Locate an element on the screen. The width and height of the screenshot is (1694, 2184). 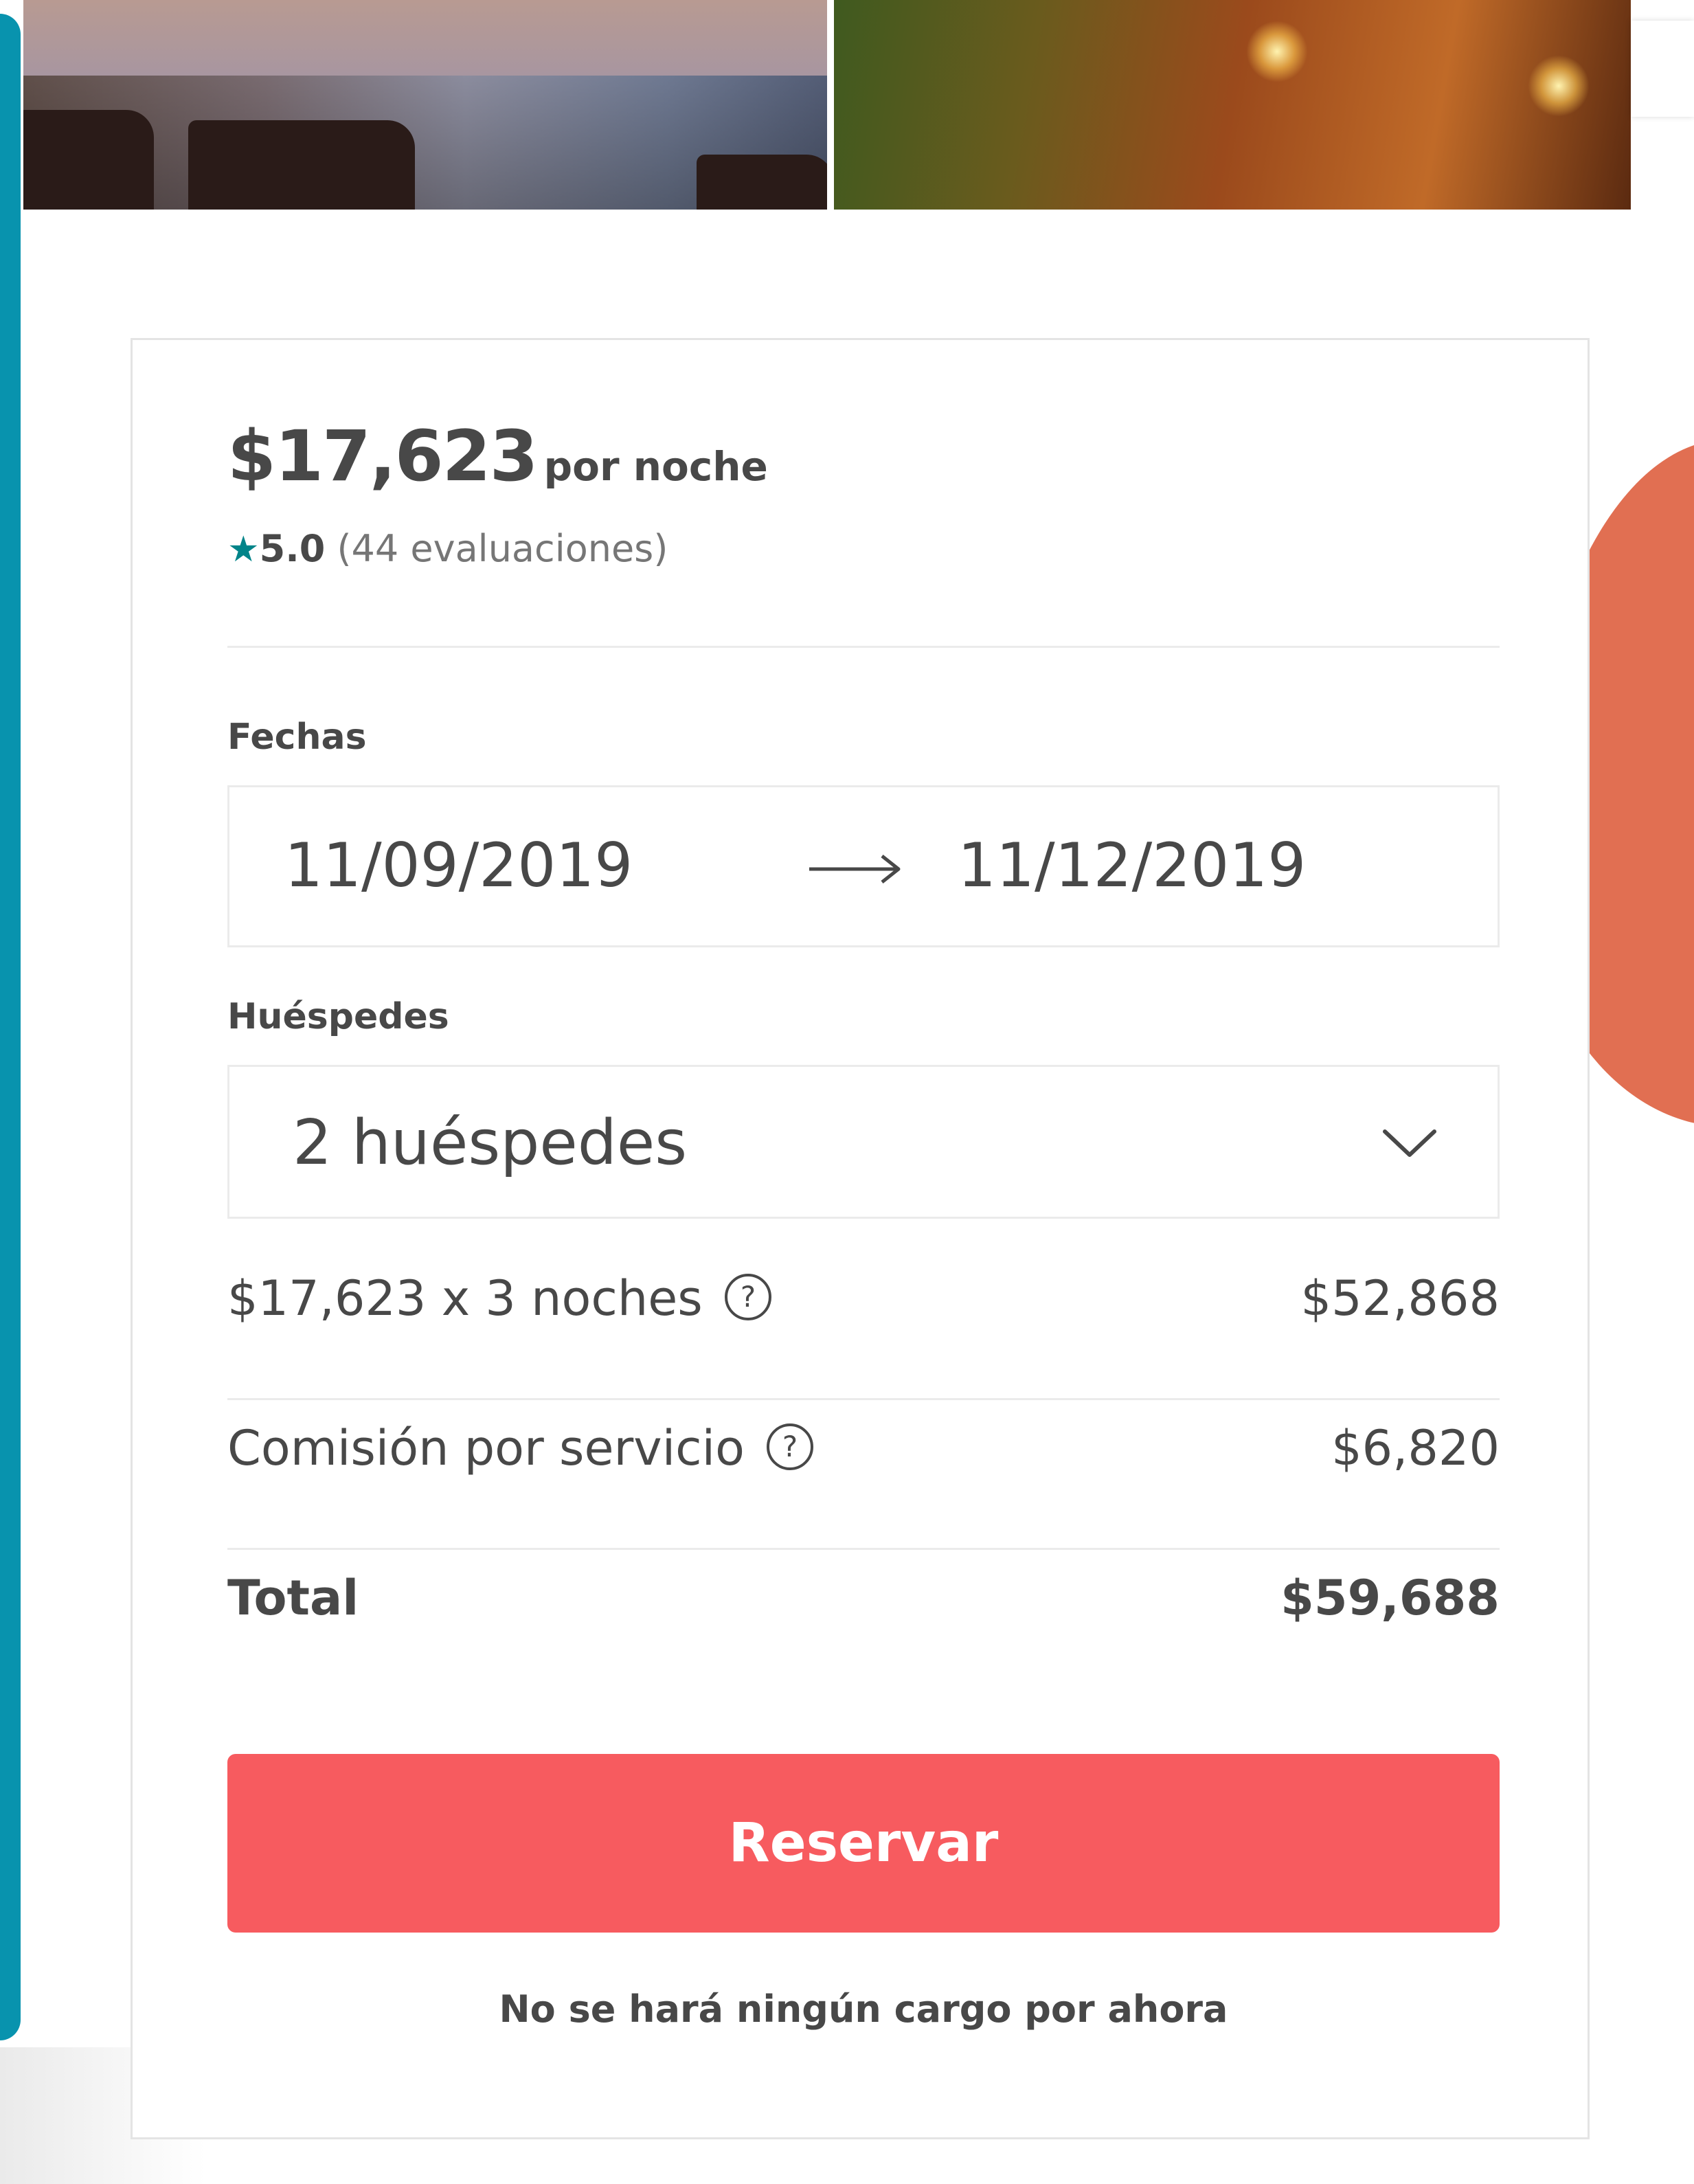
guests-value: 2 huéspedes is located at coordinates (490, 1143).